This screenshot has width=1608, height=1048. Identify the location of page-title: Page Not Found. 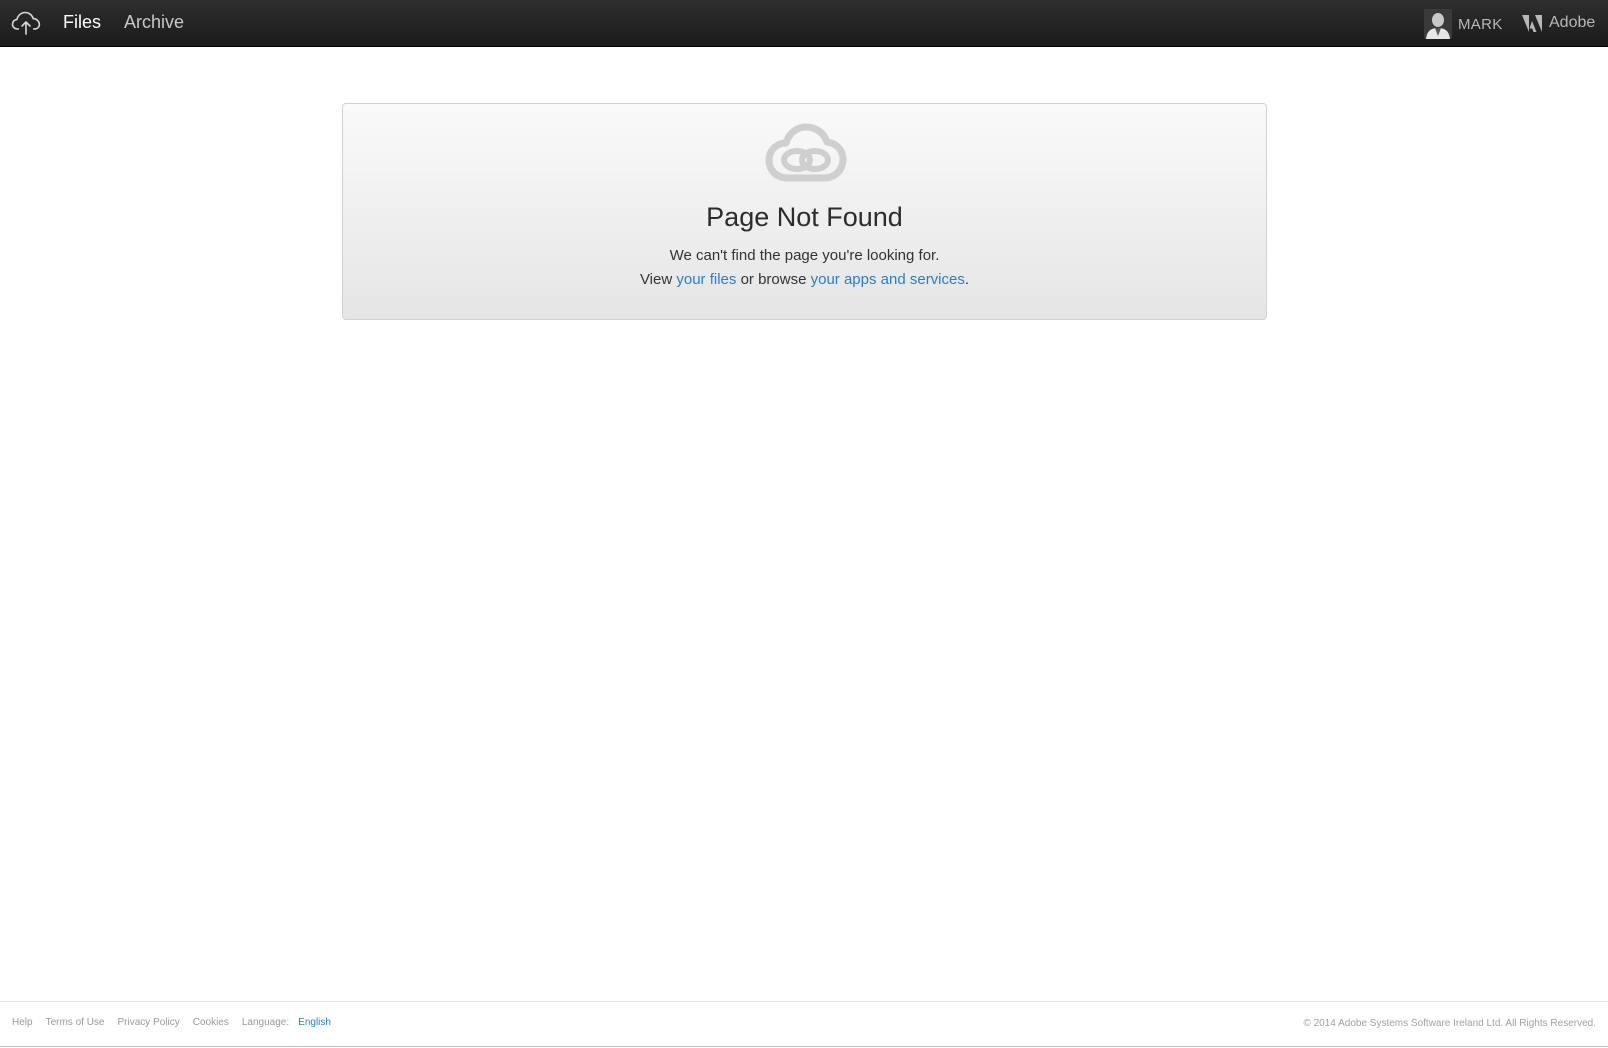
(804, 217).